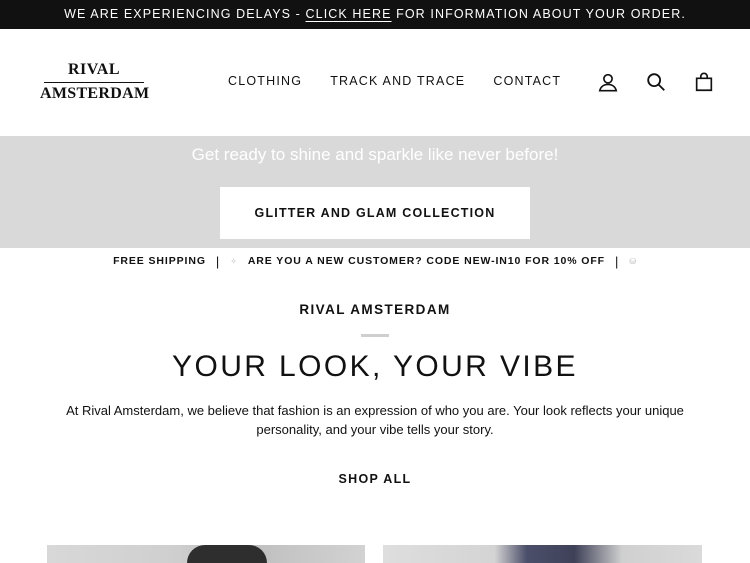 Image resolution: width=750 pixels, height=563 pixels. What do you see at coordinates (234, 261) in the screenshot?
I see `sparkle-icon: ✧` at bounding box center [234, 261].